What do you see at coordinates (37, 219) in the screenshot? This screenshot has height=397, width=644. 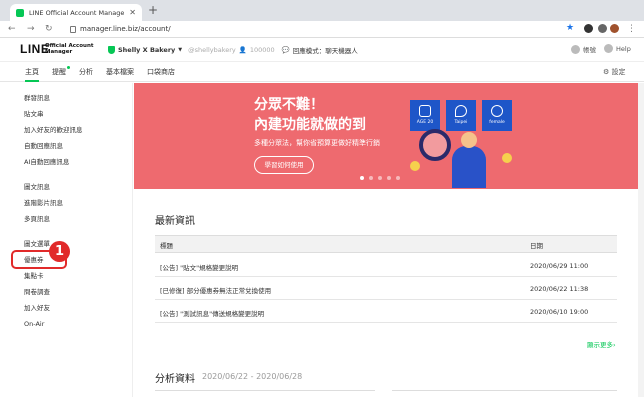 I see `sidebar-item-card-message: 多頁訊息` at bounding box center [37, 219].